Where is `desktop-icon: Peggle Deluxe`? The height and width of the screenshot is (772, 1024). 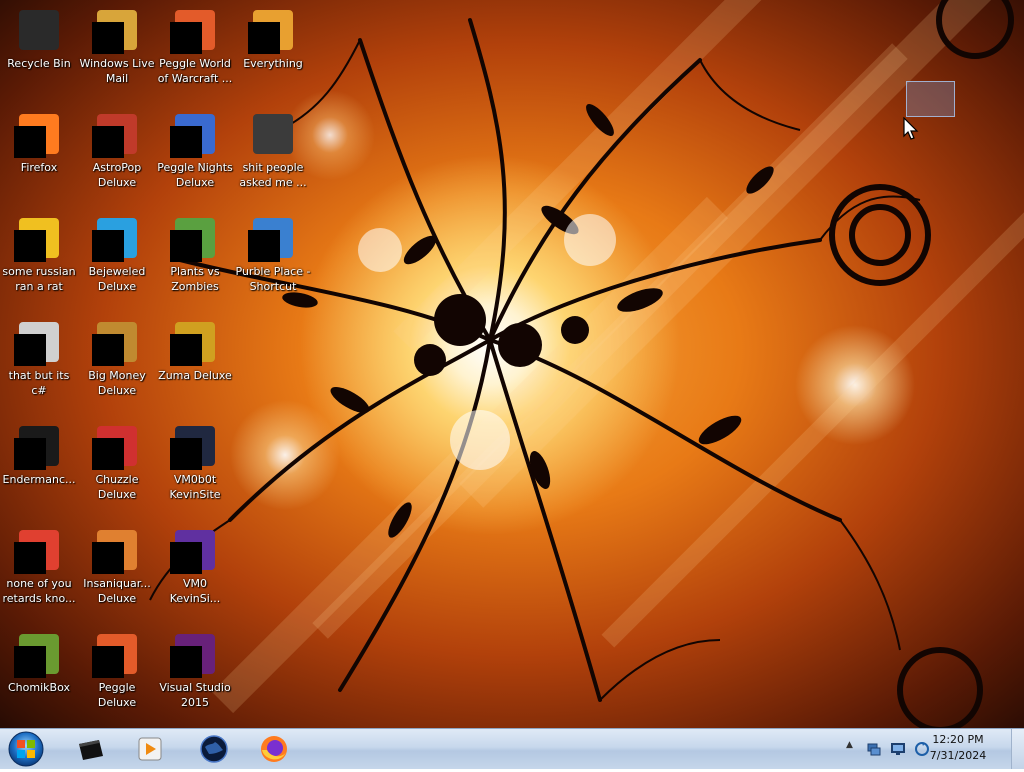 desktop-icon: Peggle Deluxe is located at coordinates (117, 676).